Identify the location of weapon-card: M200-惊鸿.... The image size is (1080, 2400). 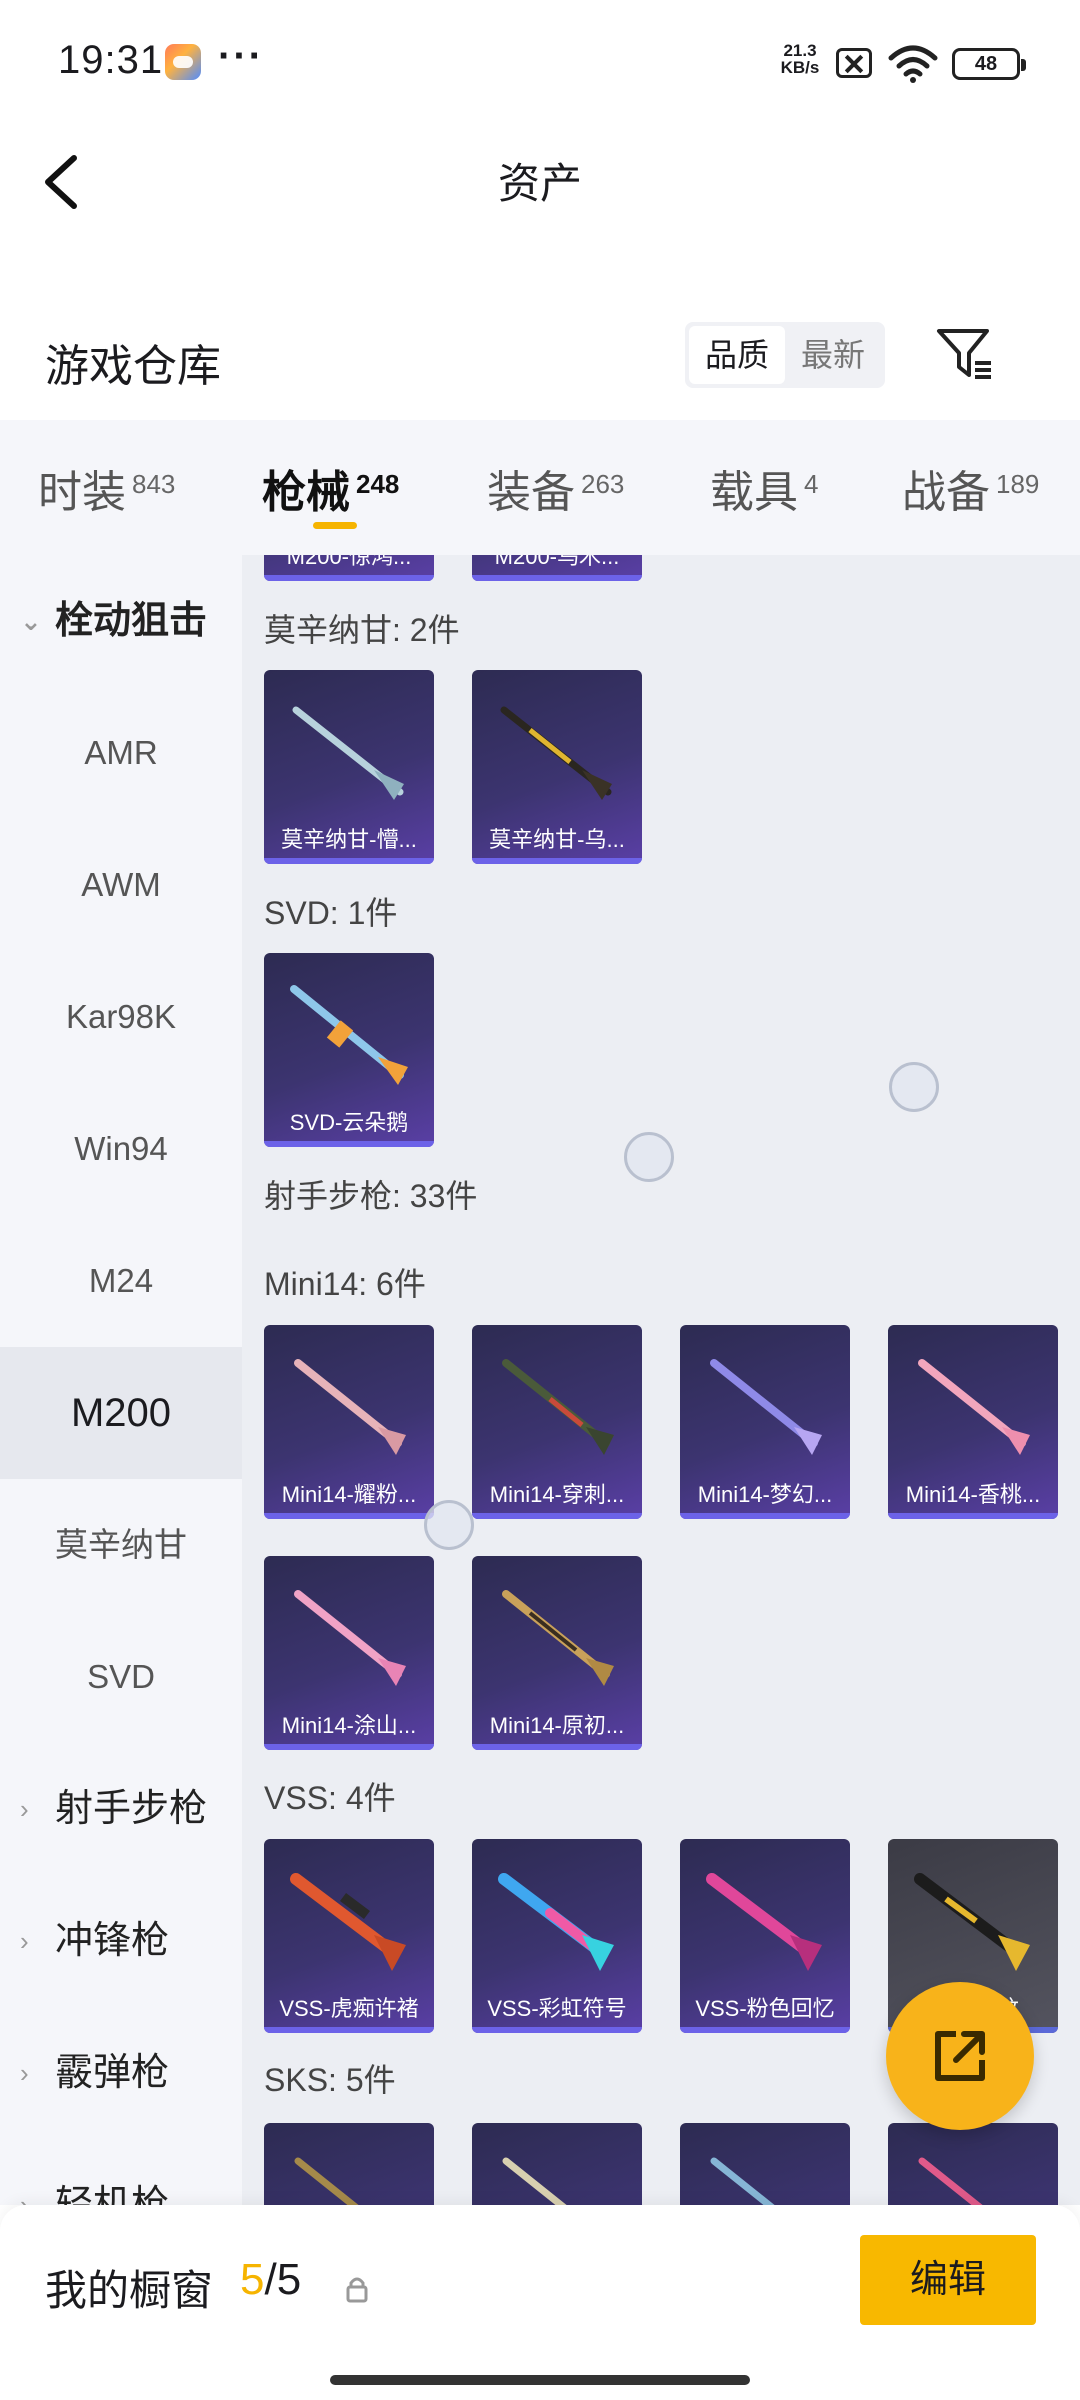
(349, 568).